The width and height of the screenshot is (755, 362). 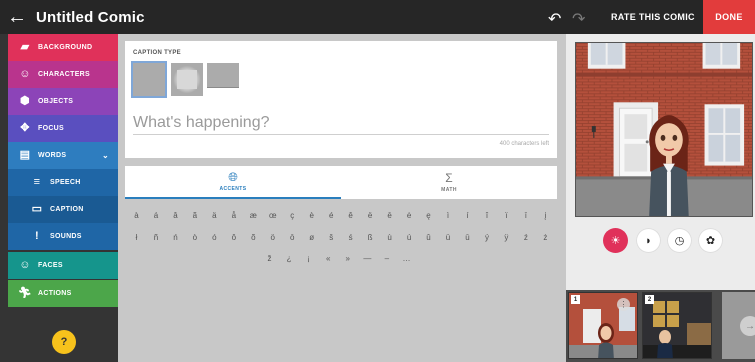 I want to click on tab-label: MATH, so click(x=449, y=190).